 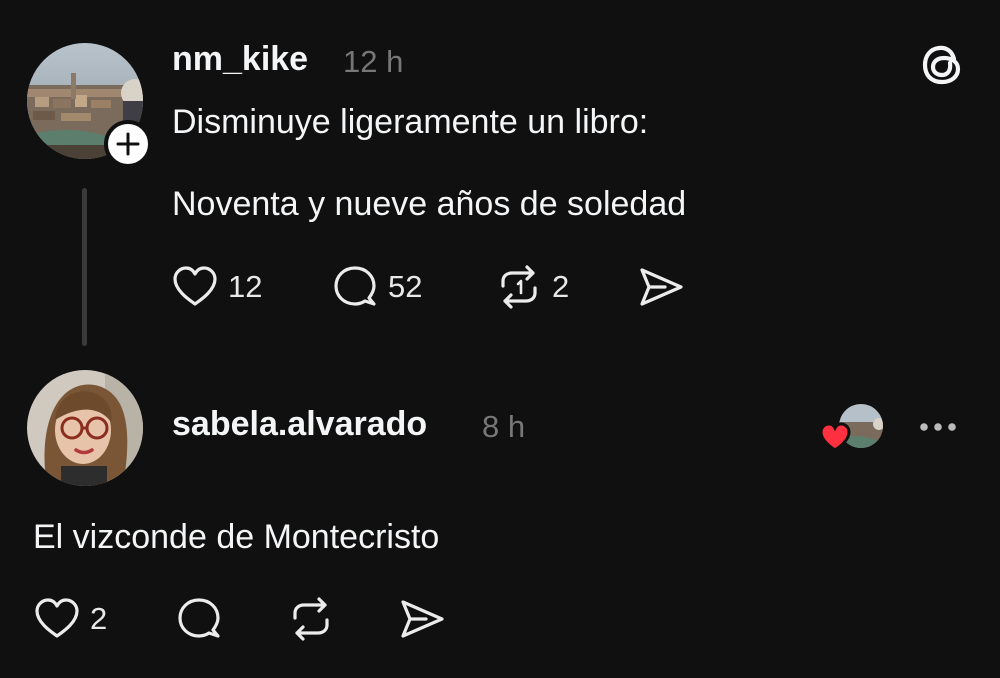 I want to click on follow-button, so click(x=128, y=144).